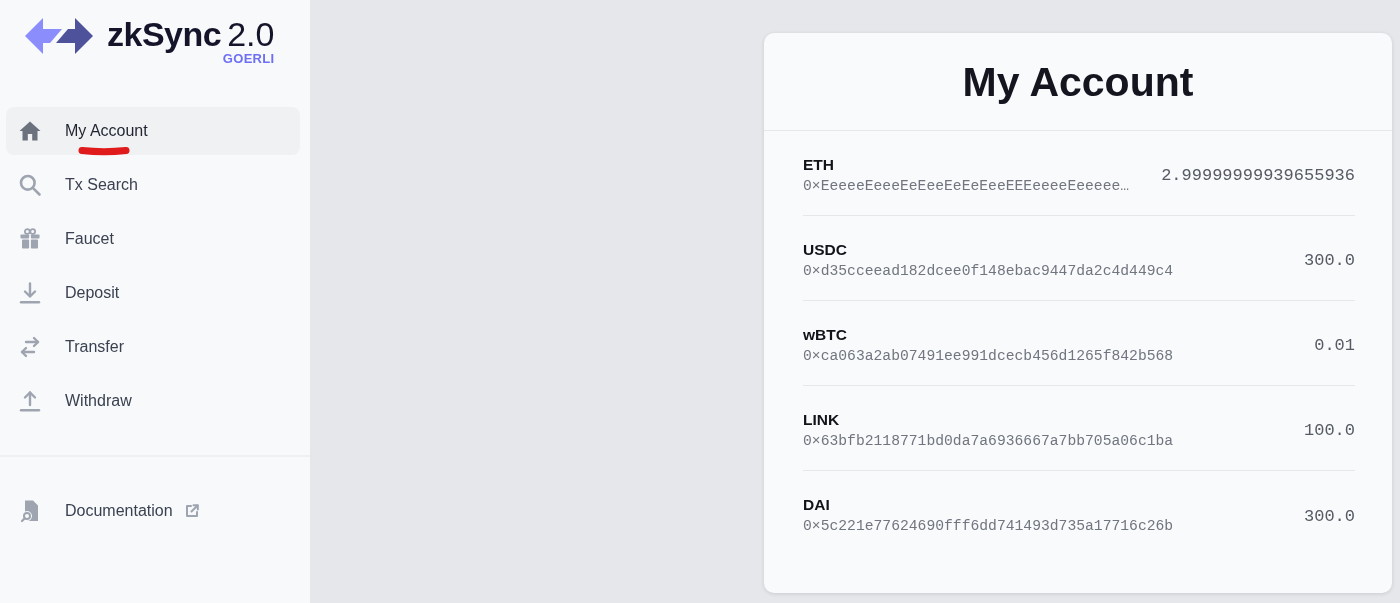  What do you see at coordinates (30, 347) in the screenshot?
I see `swap-arrows-icon` at bounding box center [30, 347].